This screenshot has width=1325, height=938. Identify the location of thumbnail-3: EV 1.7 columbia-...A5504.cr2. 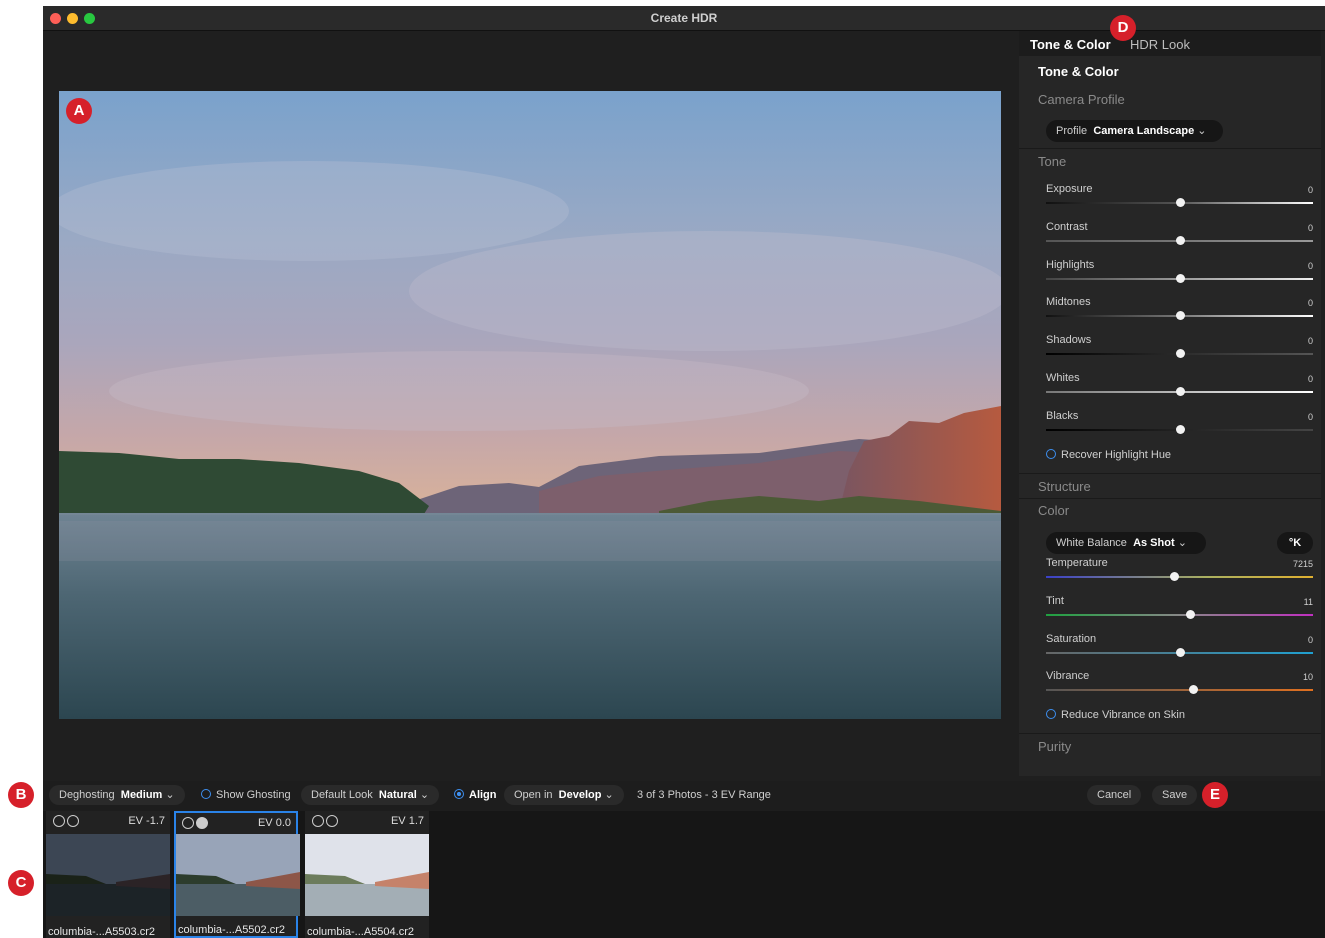
(367, 874).